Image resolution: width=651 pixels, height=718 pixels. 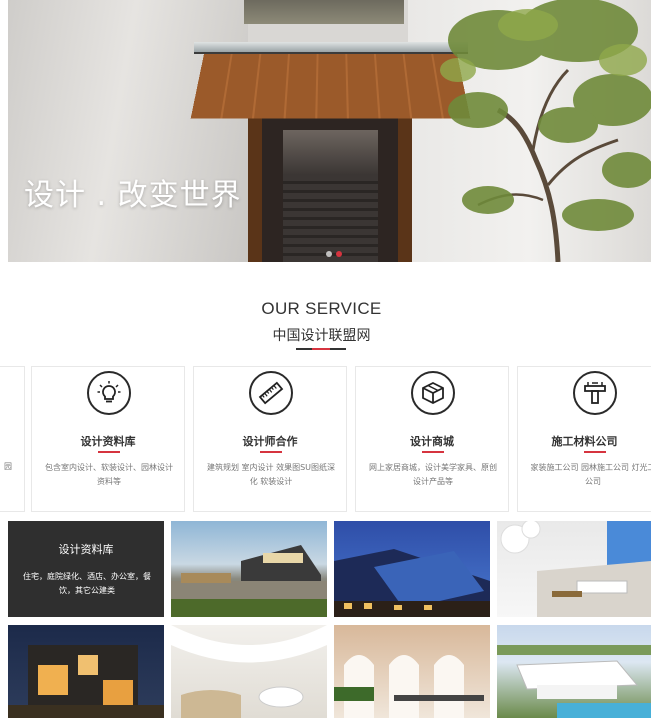 What do you see at coordinates (271, 393) in the screenshot?
I see `ruler-icon` at bounding box center [271, 393].